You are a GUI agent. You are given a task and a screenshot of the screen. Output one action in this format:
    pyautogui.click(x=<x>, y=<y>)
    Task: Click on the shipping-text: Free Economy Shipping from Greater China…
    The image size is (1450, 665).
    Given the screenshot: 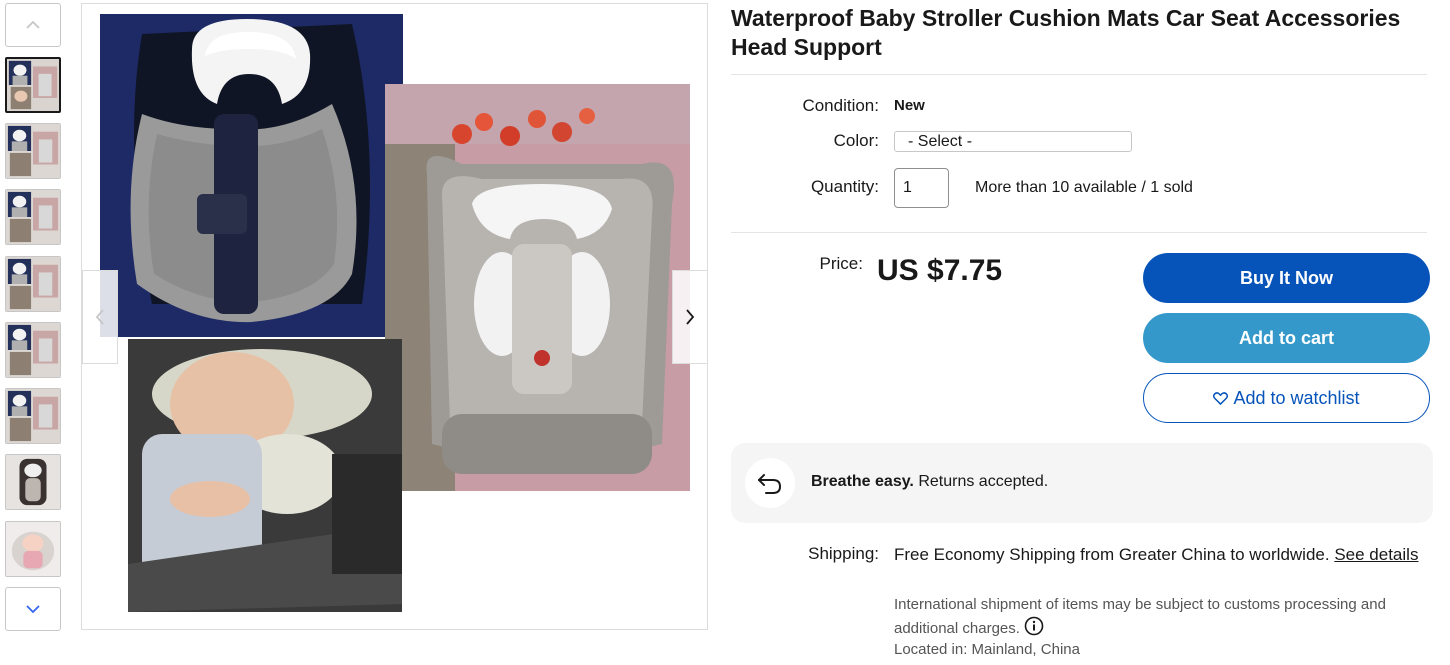 What is the action you would take?
    pyautogui.click(x=1112, y=554)
    